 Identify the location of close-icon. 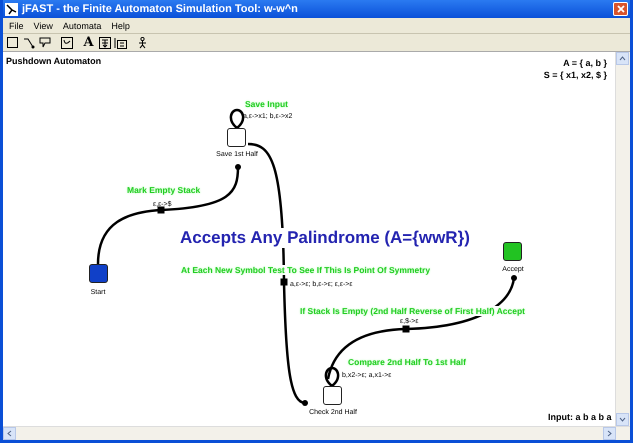
(620, 9).